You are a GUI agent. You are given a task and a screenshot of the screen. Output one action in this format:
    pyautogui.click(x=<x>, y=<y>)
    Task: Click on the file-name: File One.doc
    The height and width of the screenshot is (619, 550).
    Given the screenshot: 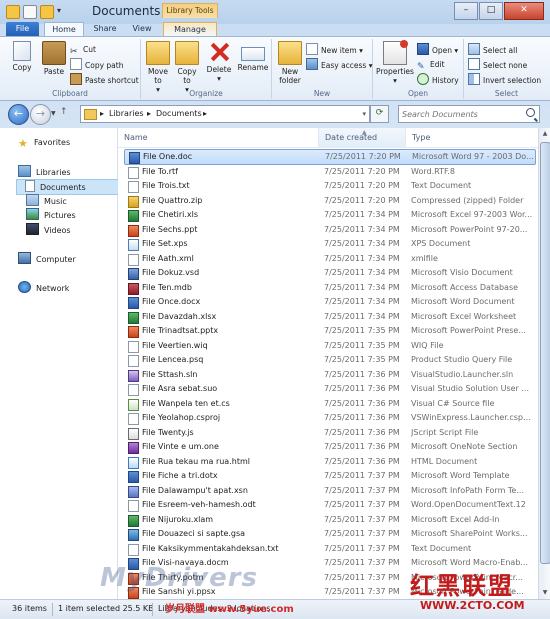 What is the action you would take?
    pyautogui.click(x=168, y=156)
    